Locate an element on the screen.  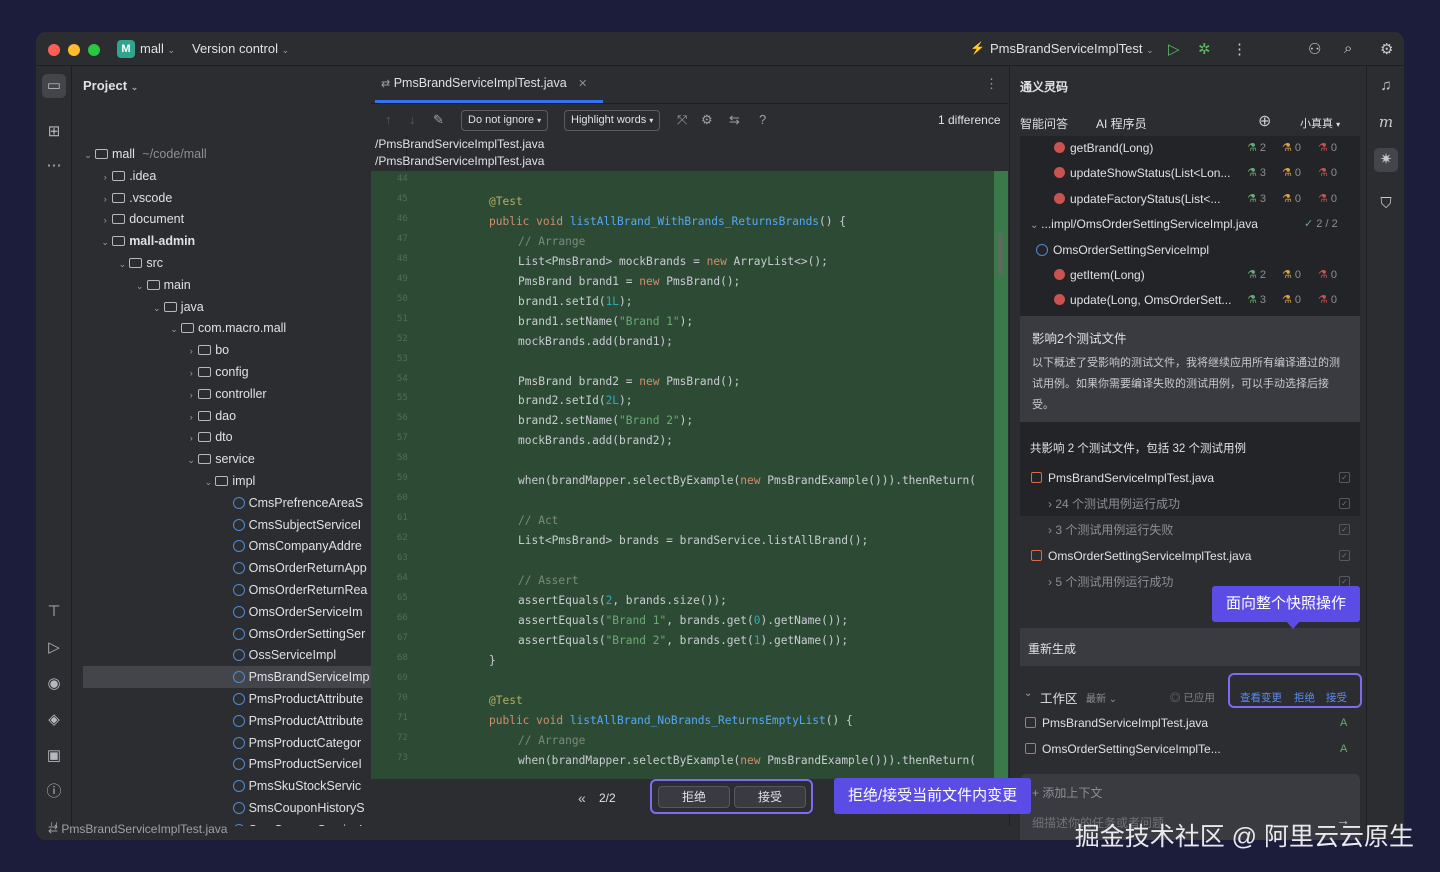
tab-smart-qa: 智能问答 is located at coordinates (1044, 123).